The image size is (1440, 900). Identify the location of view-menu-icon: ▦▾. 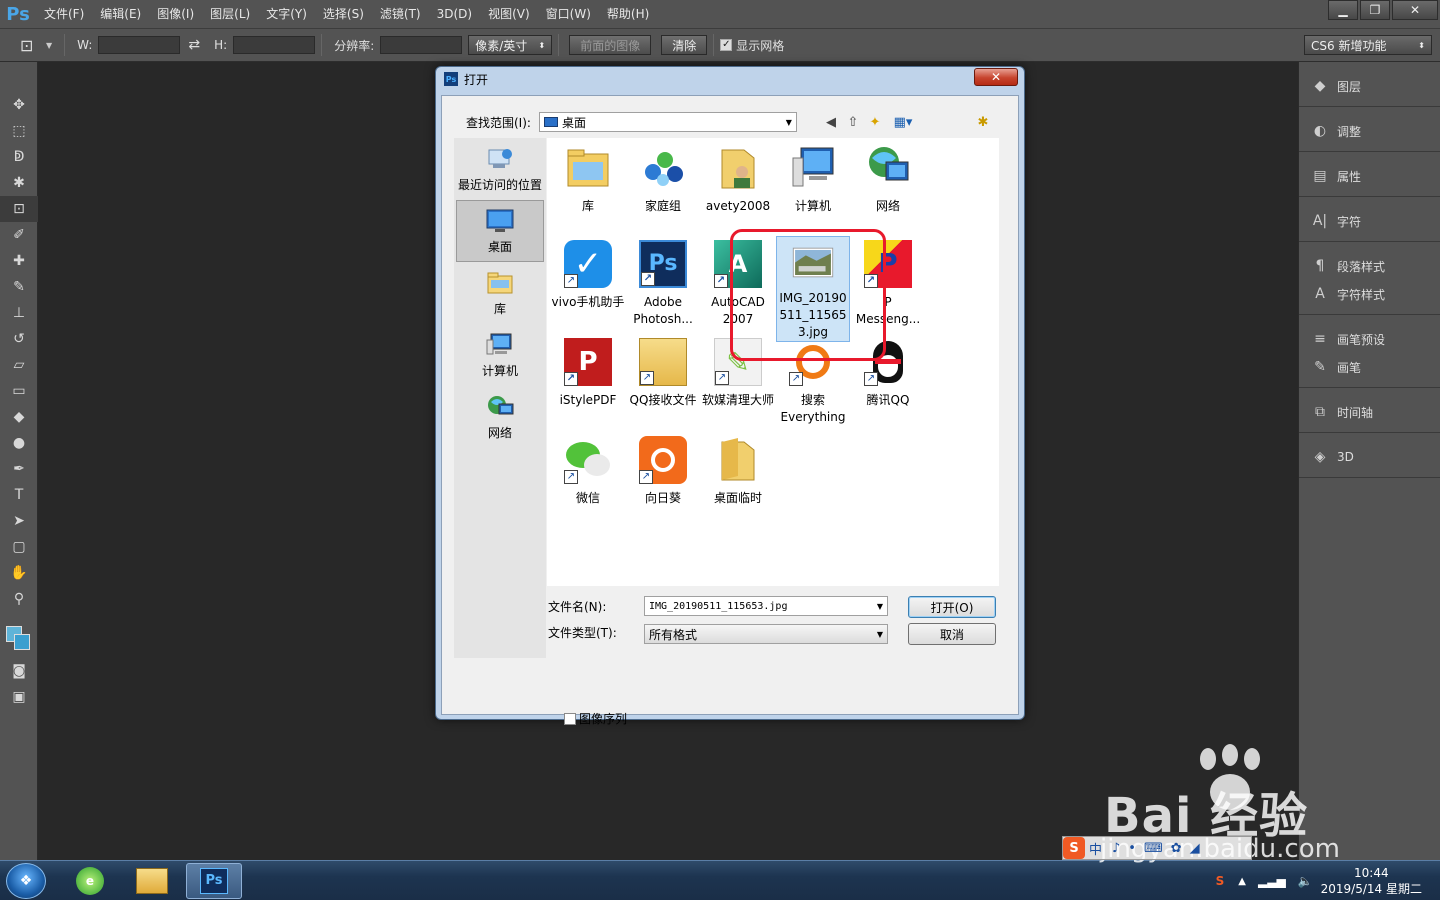
(903, 122).